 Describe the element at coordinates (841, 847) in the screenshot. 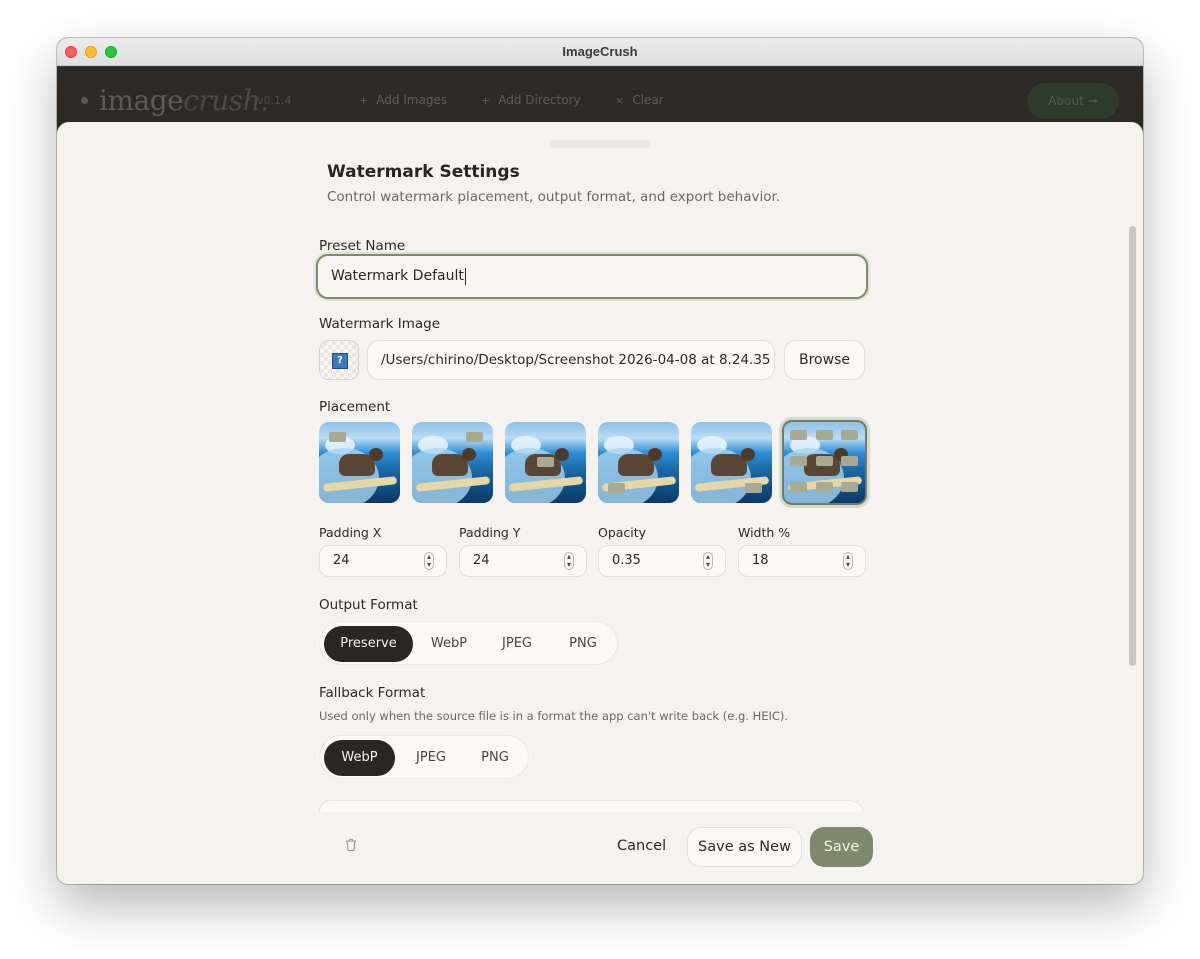

I see `save-button: Save` at that location.